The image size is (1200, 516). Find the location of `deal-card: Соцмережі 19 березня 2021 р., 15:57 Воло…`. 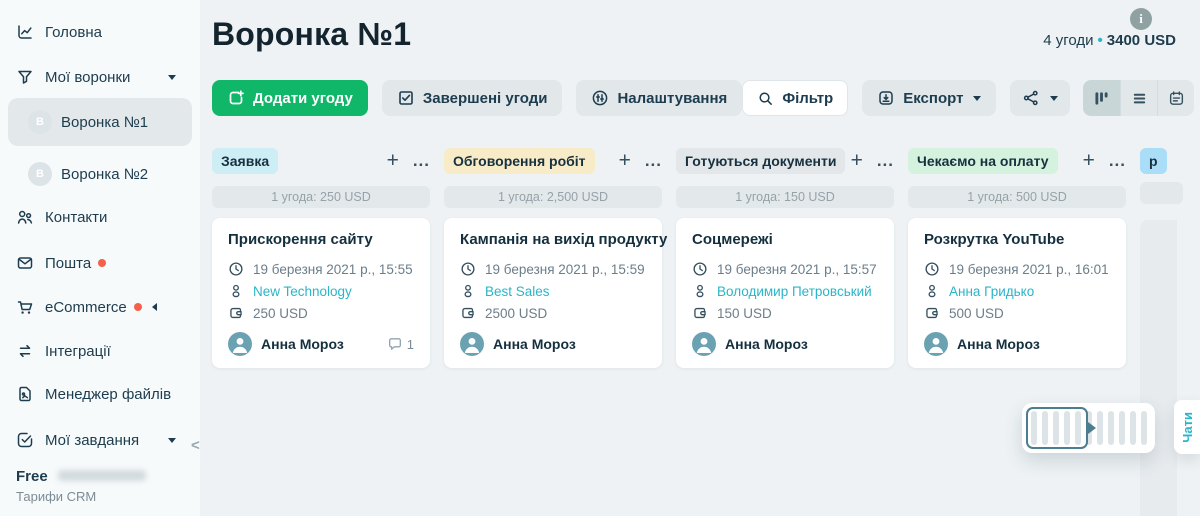

deal-card: Соцмережі 19 березня 2021 р., 15:57 Воло… is located at coordinates (785, 293).